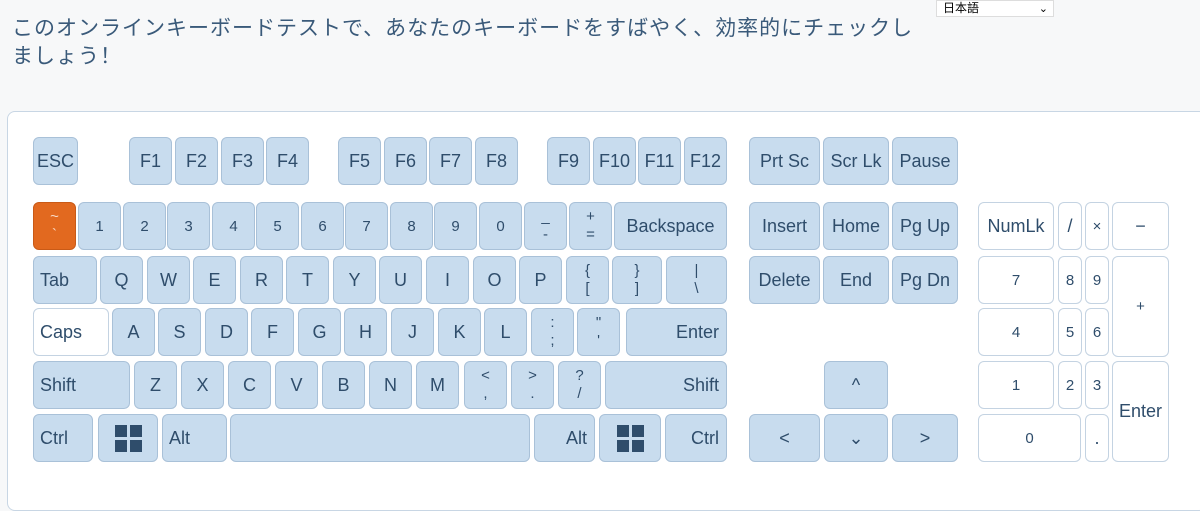 The height and width of the screenshot is (511, 1200). I want to click on key-windows-left, so click(128, 438).